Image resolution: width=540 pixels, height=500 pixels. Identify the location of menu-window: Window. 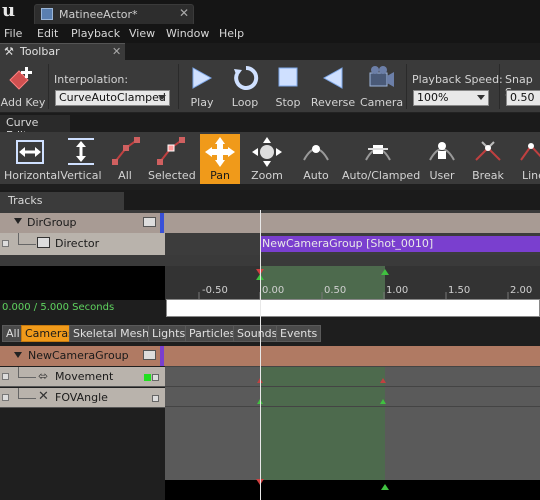
(187, 34).